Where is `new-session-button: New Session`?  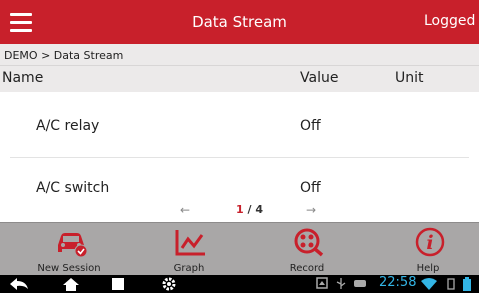
new-session-button: New Session is located at coordinates (69, 249).